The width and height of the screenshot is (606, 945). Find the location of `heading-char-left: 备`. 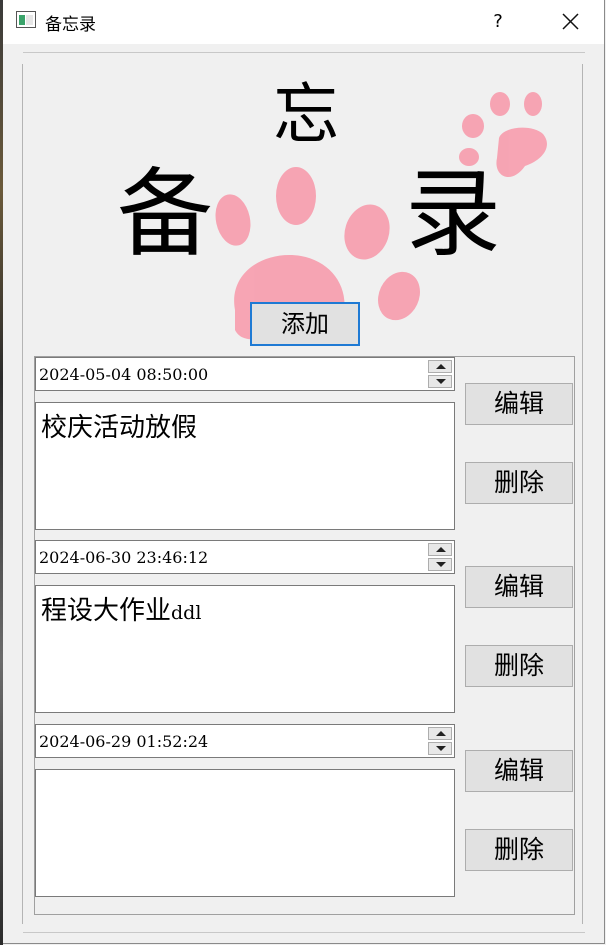

heading-char-left: 备 is located at coordinates (165, 214).